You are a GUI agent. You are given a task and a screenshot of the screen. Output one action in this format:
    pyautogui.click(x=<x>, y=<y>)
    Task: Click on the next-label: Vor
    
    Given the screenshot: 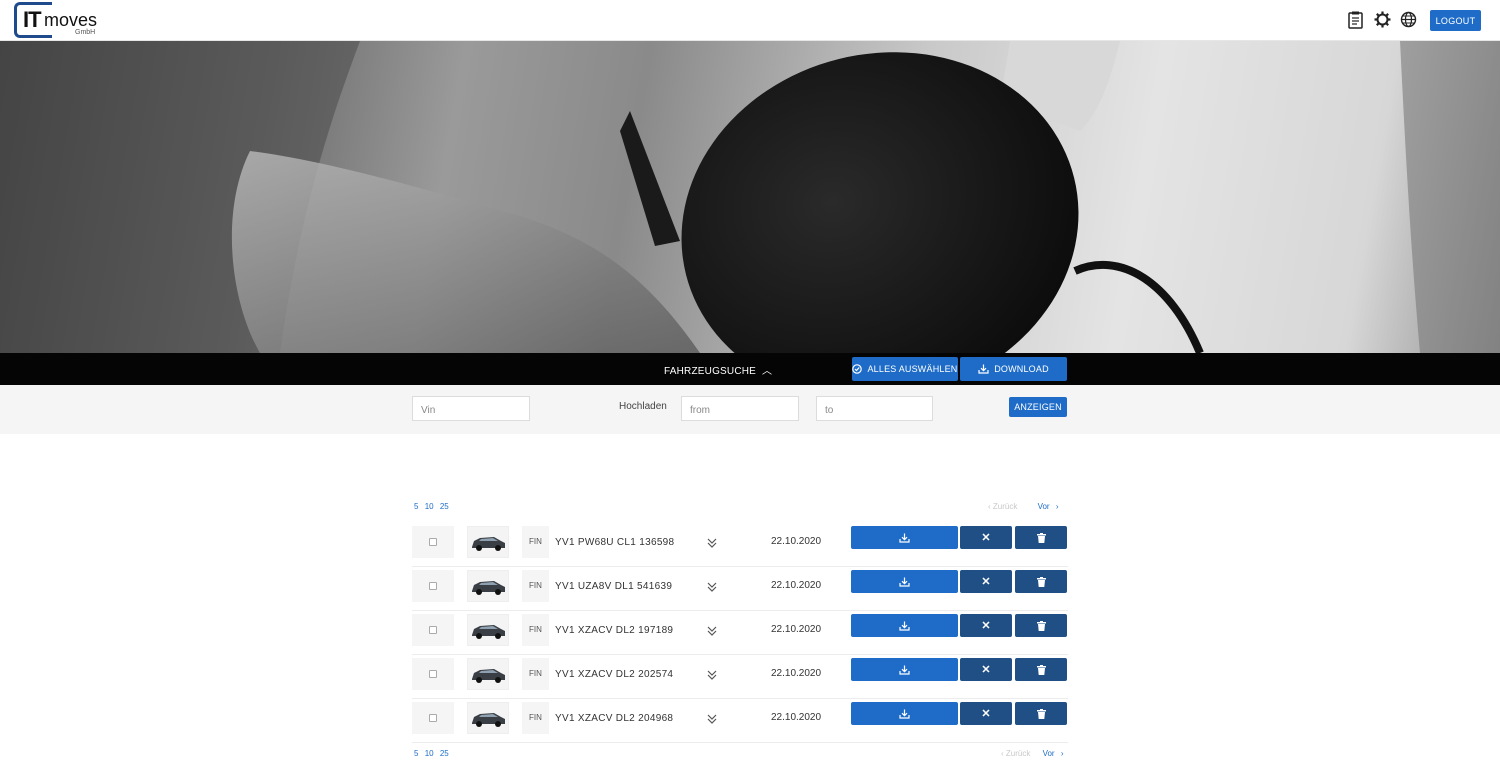 What is the action you would take?
    pyautogui.click(x=1048, y=753)
    